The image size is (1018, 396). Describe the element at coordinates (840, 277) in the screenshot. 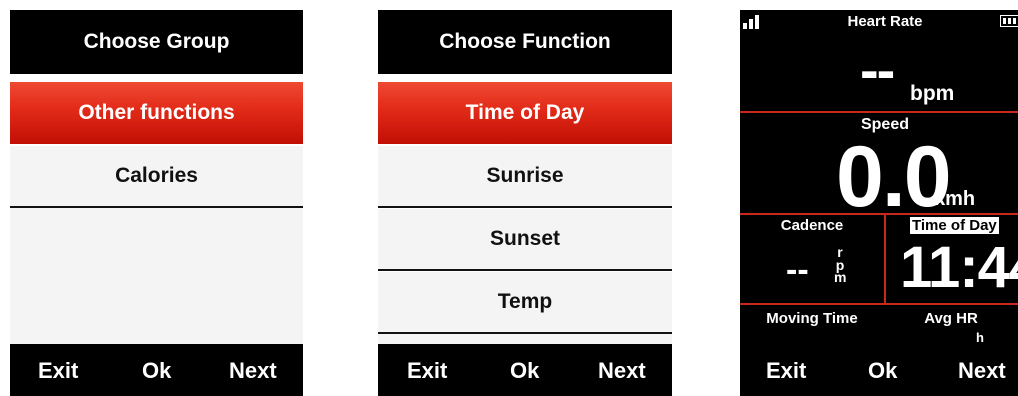

I see `cadence-unit-m: m` at that location.